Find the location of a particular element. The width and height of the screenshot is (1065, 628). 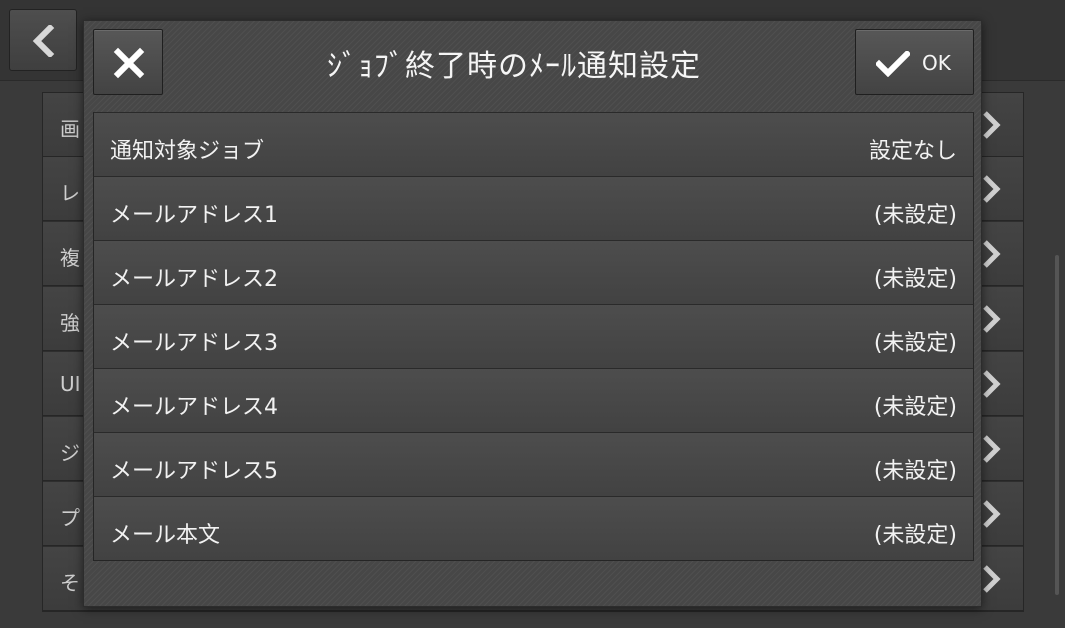

setting-label: メールアドレス4 is located at coordinates (194, 407).